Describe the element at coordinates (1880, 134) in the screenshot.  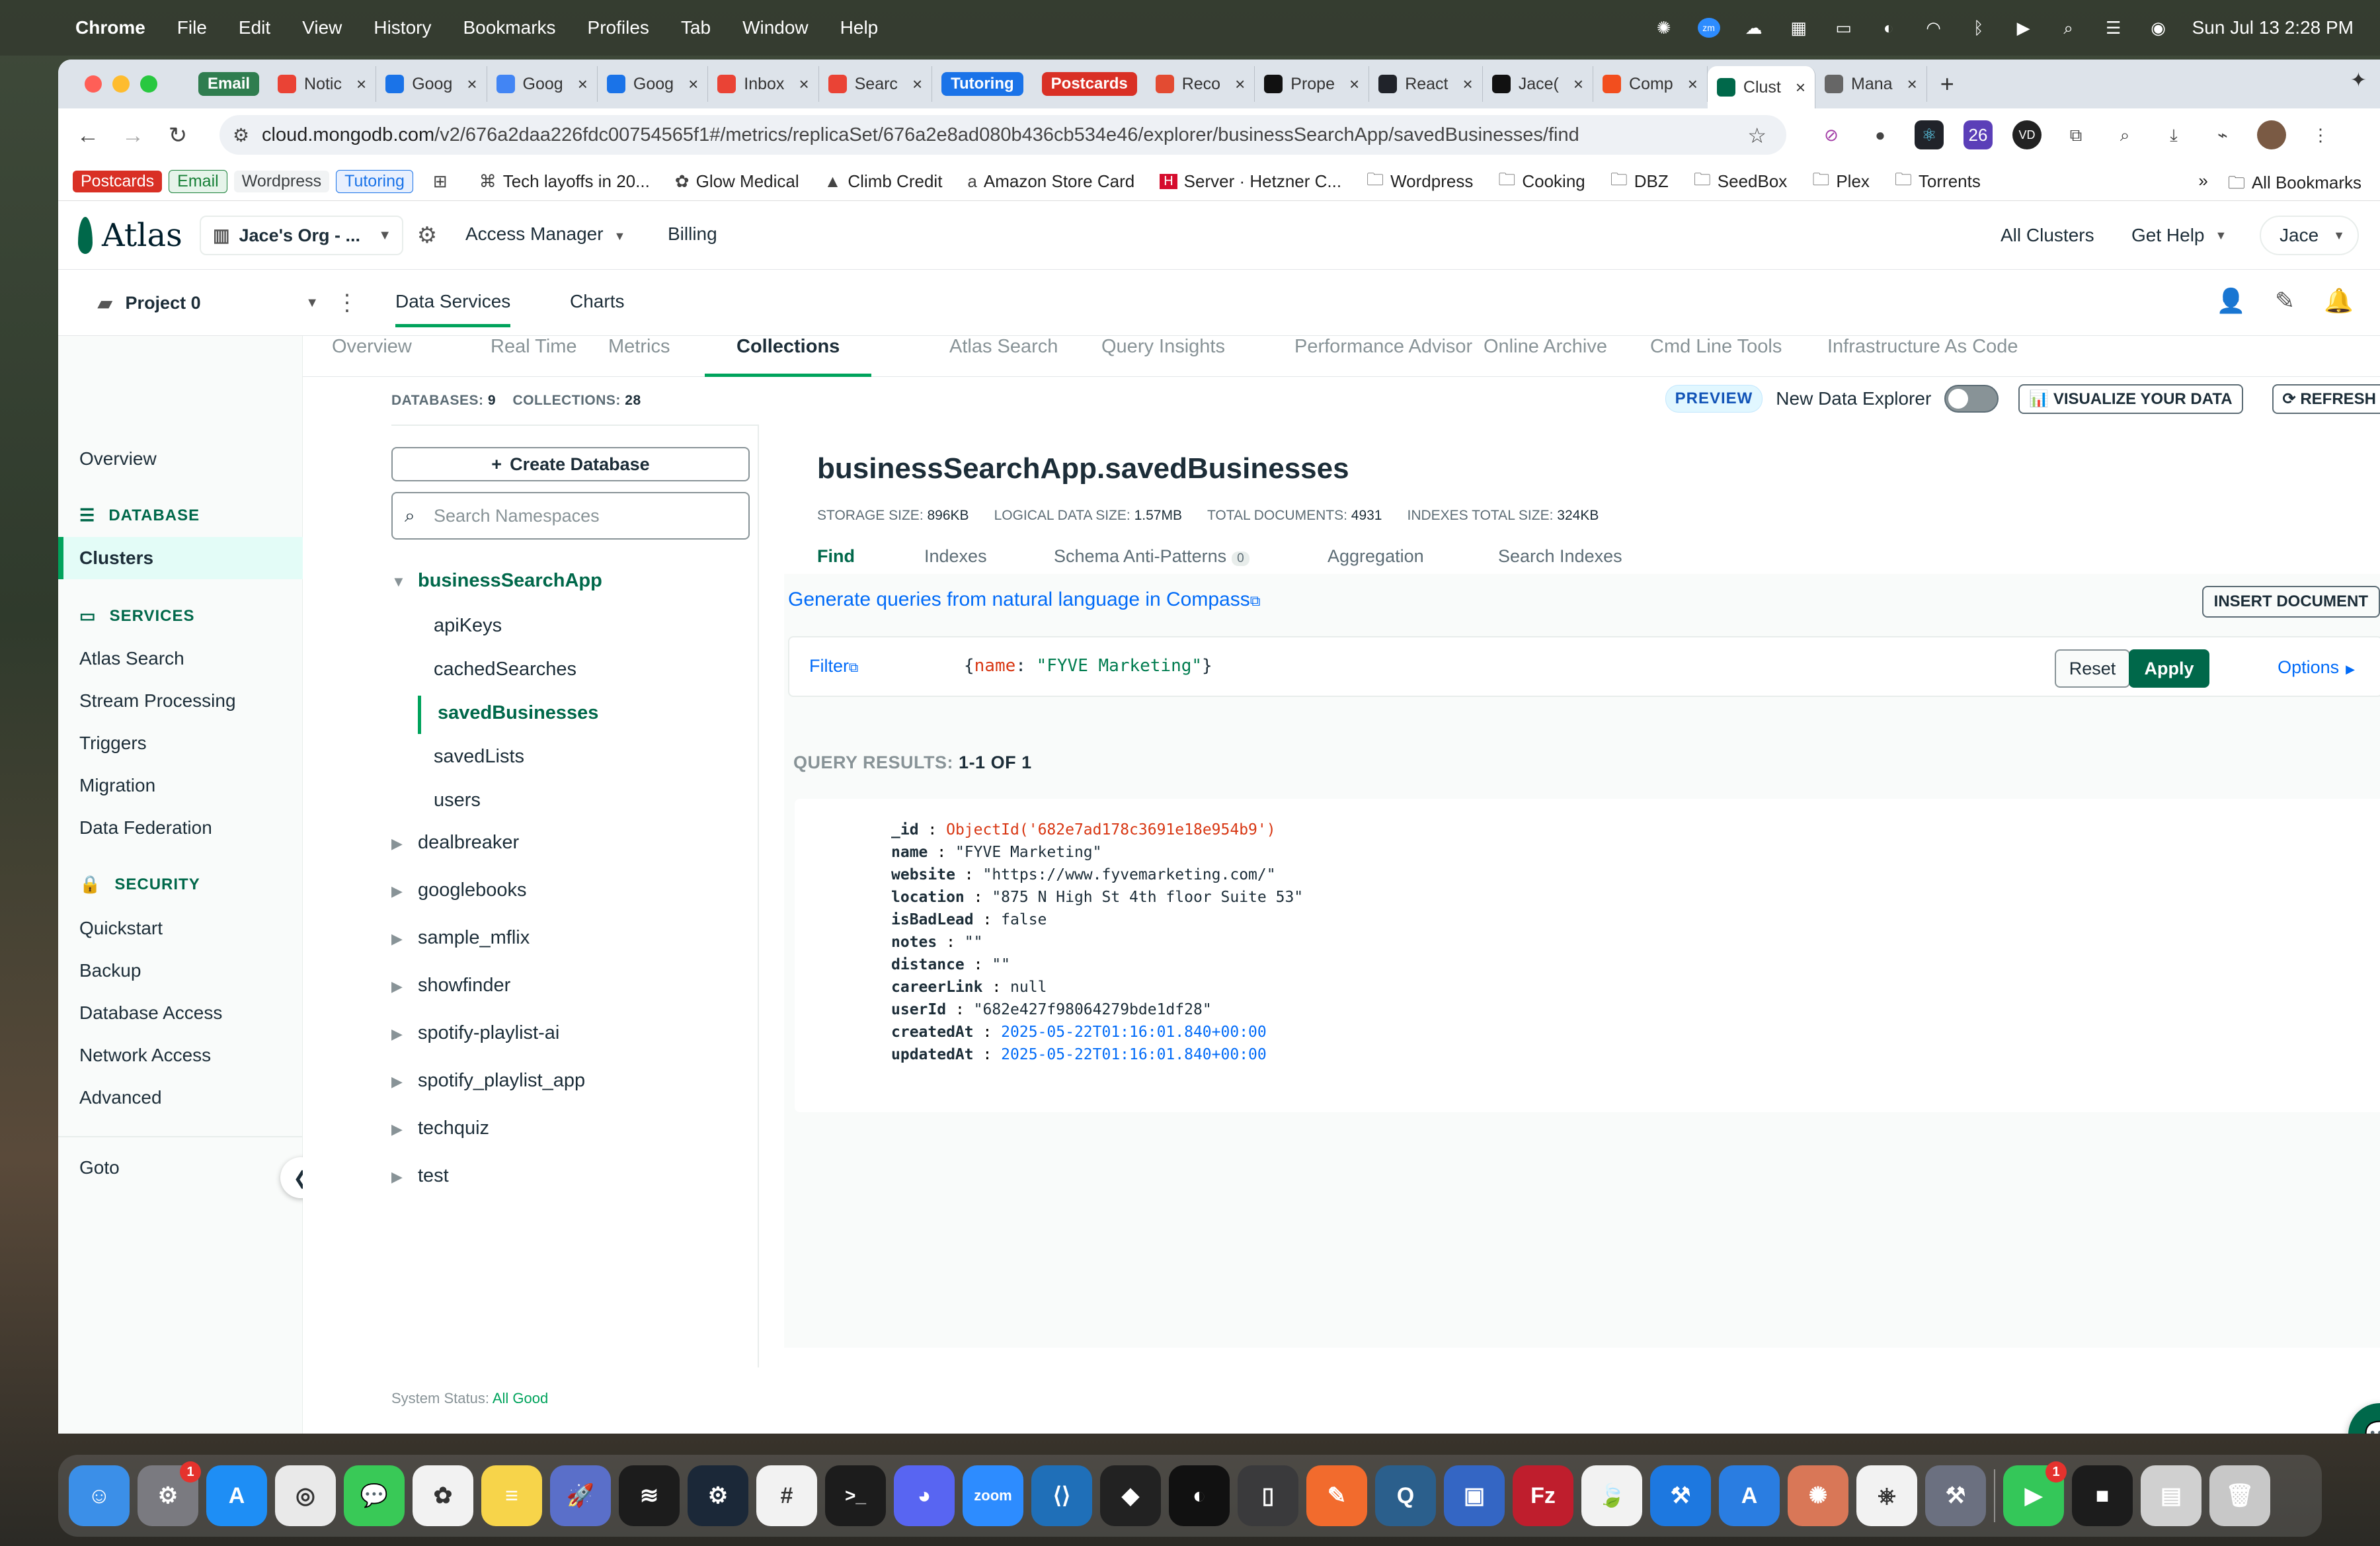
I see `droplet-extension-icon: ●` at that location.